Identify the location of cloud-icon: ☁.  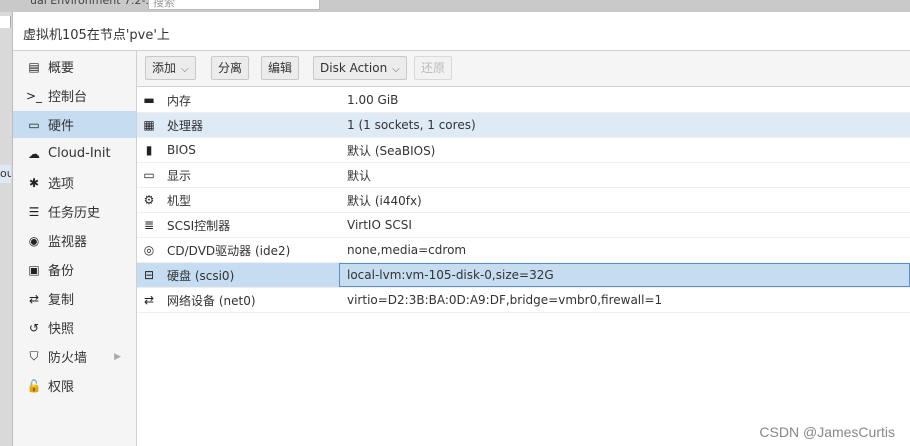
(34, 153).